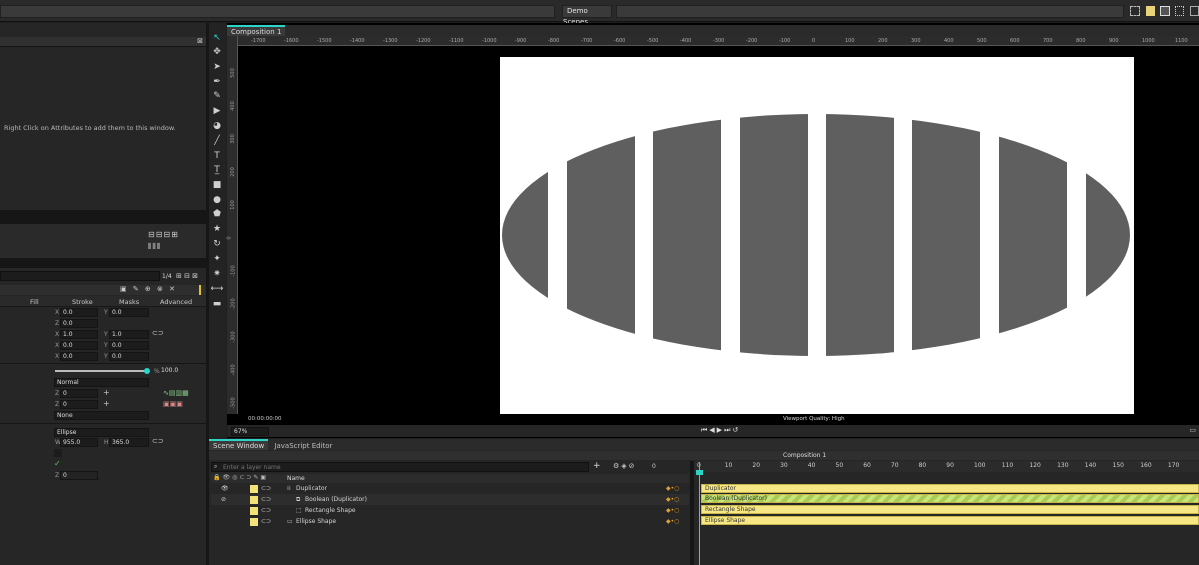 The height and width of the screenshot is (565, 1199). What do you see at coordinates (597, 466) in the screenshot?
I see `add-layer-button: +` at bounding box center [597, 466].